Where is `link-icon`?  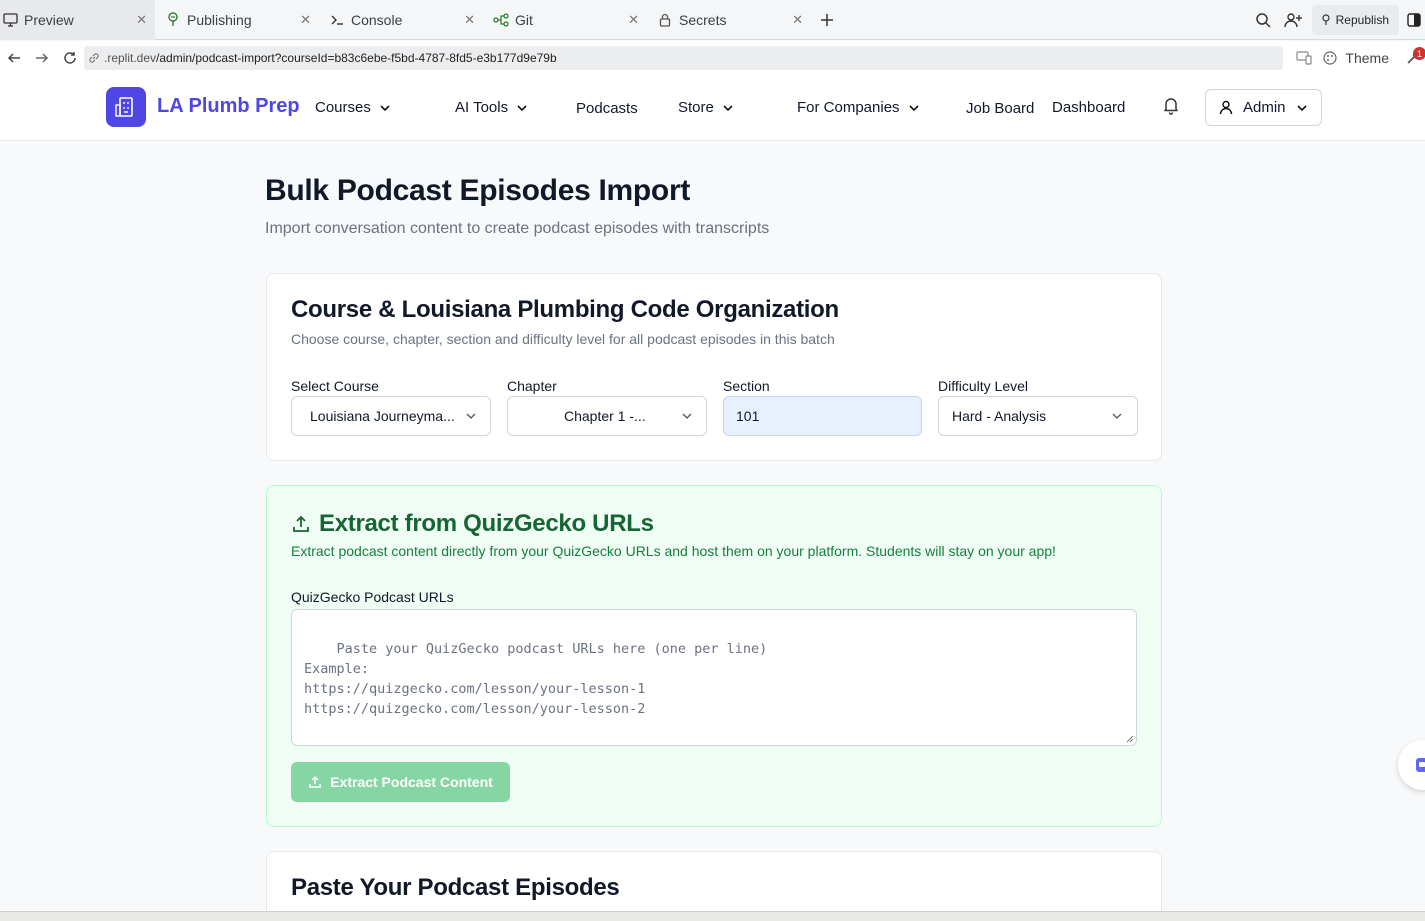 link-icon is located at coordinates (94, 58).